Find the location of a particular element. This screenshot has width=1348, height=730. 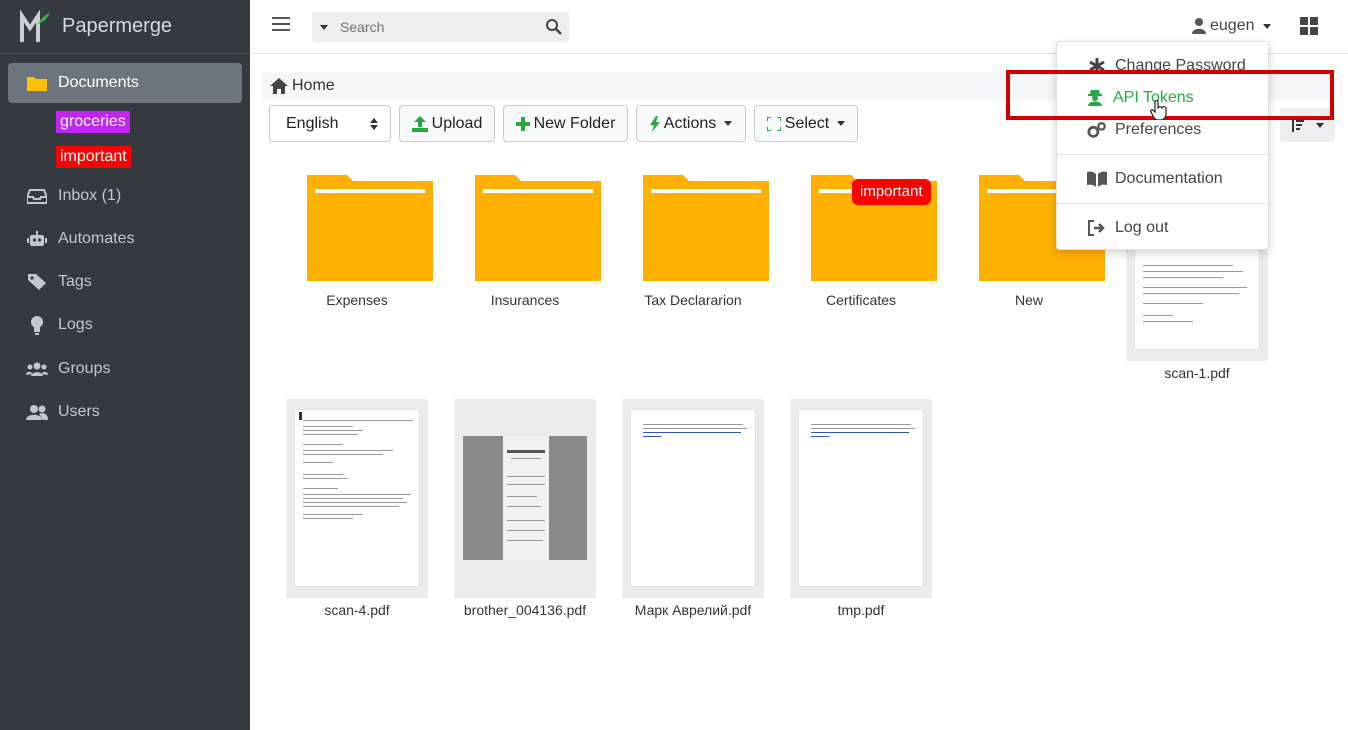

document-item: brother_004136.pdf is located at coordinates (525, 514).